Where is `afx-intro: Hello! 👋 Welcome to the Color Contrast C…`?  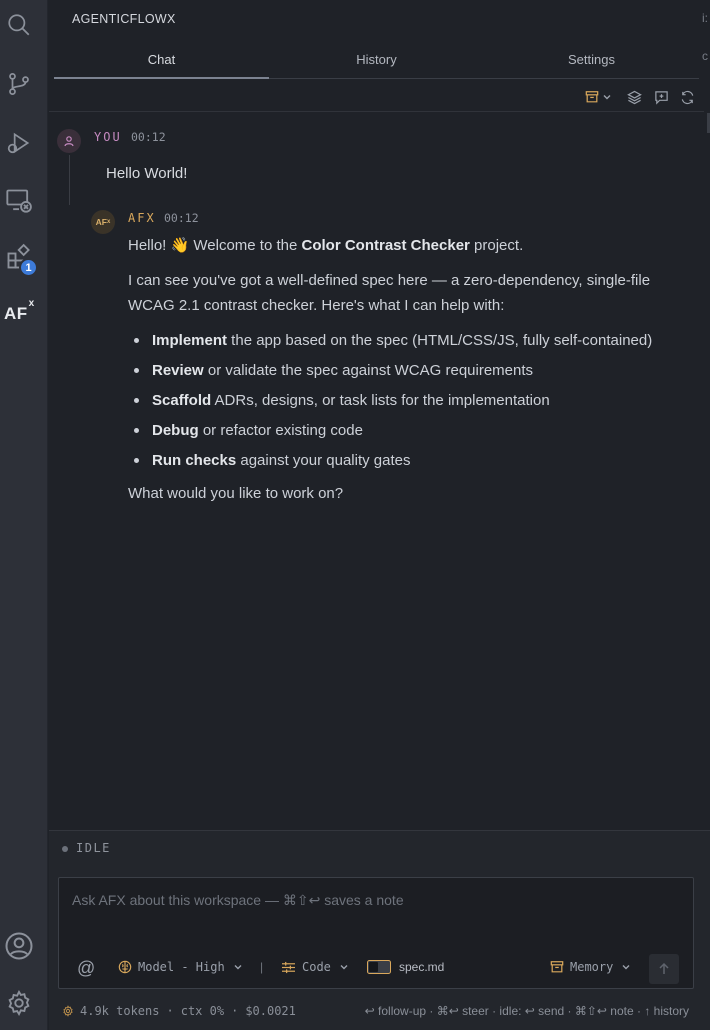 afx-intro: Hello! 👋 Welcome to the Color Contrast C… is located at coordinates (326, 245).